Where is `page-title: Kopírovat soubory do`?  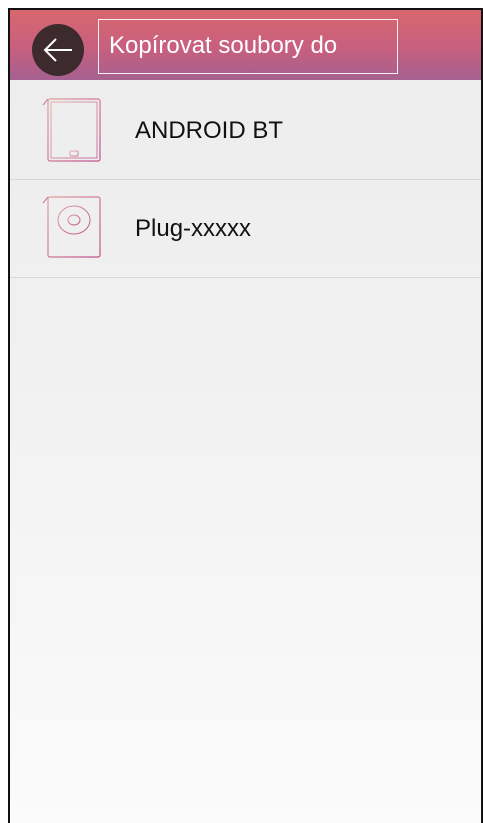 page-title: Kopírovat soubory do is located at coordinates (223, 45).